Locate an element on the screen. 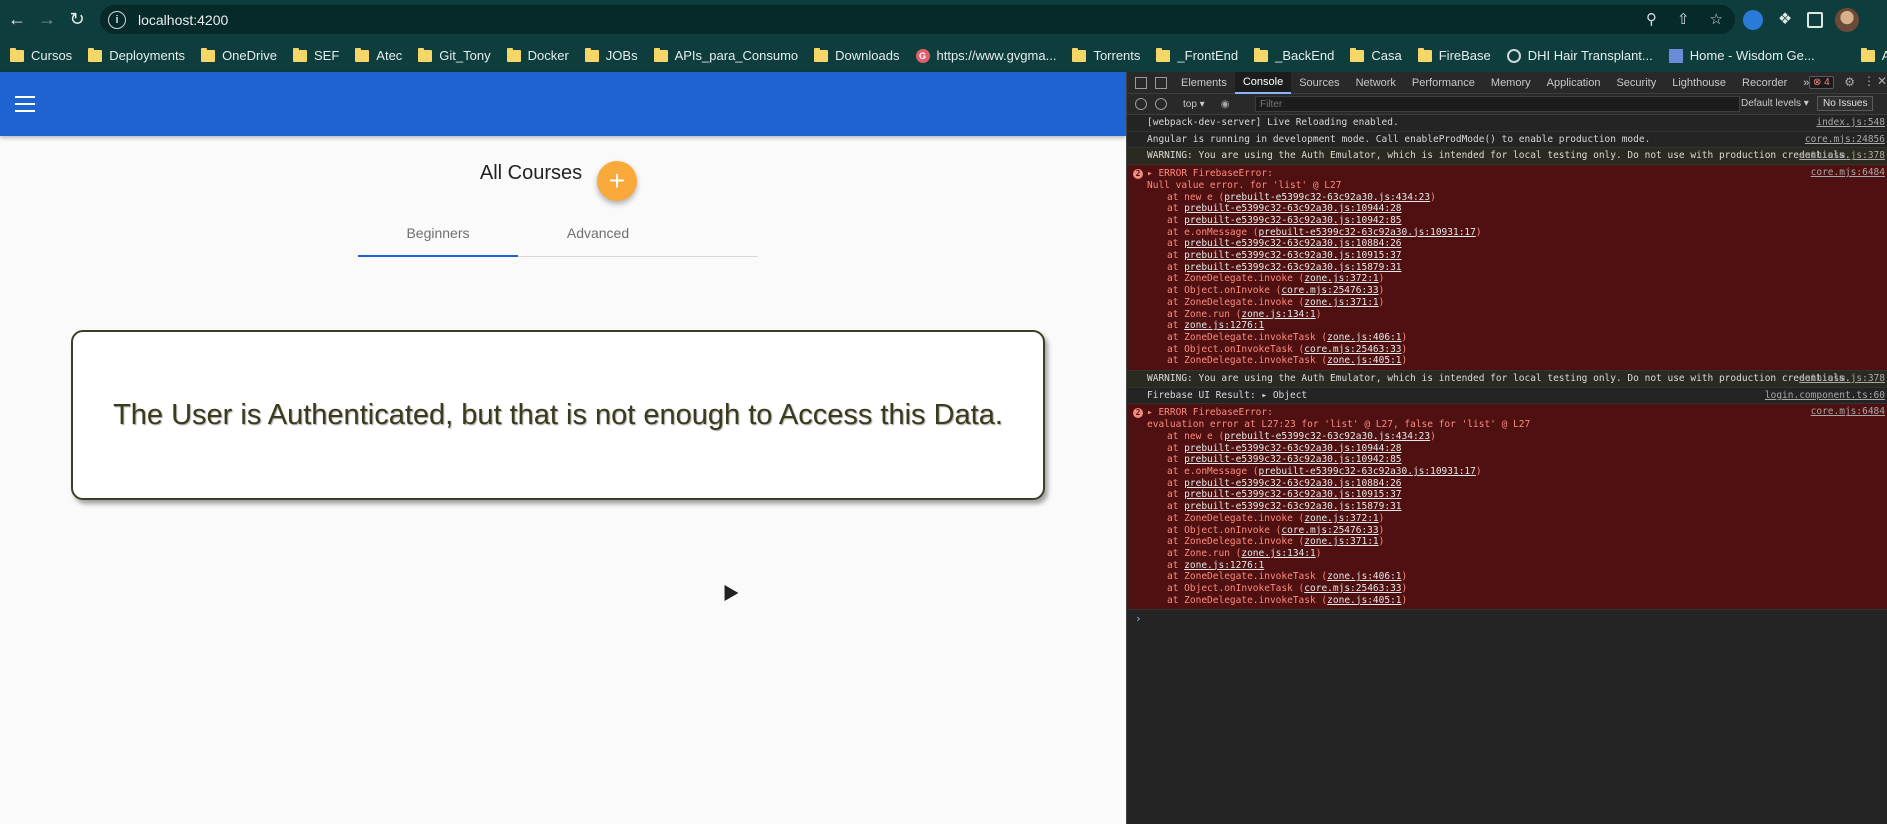  tab-beginners: Beginners is located at coordinates (438, 233).